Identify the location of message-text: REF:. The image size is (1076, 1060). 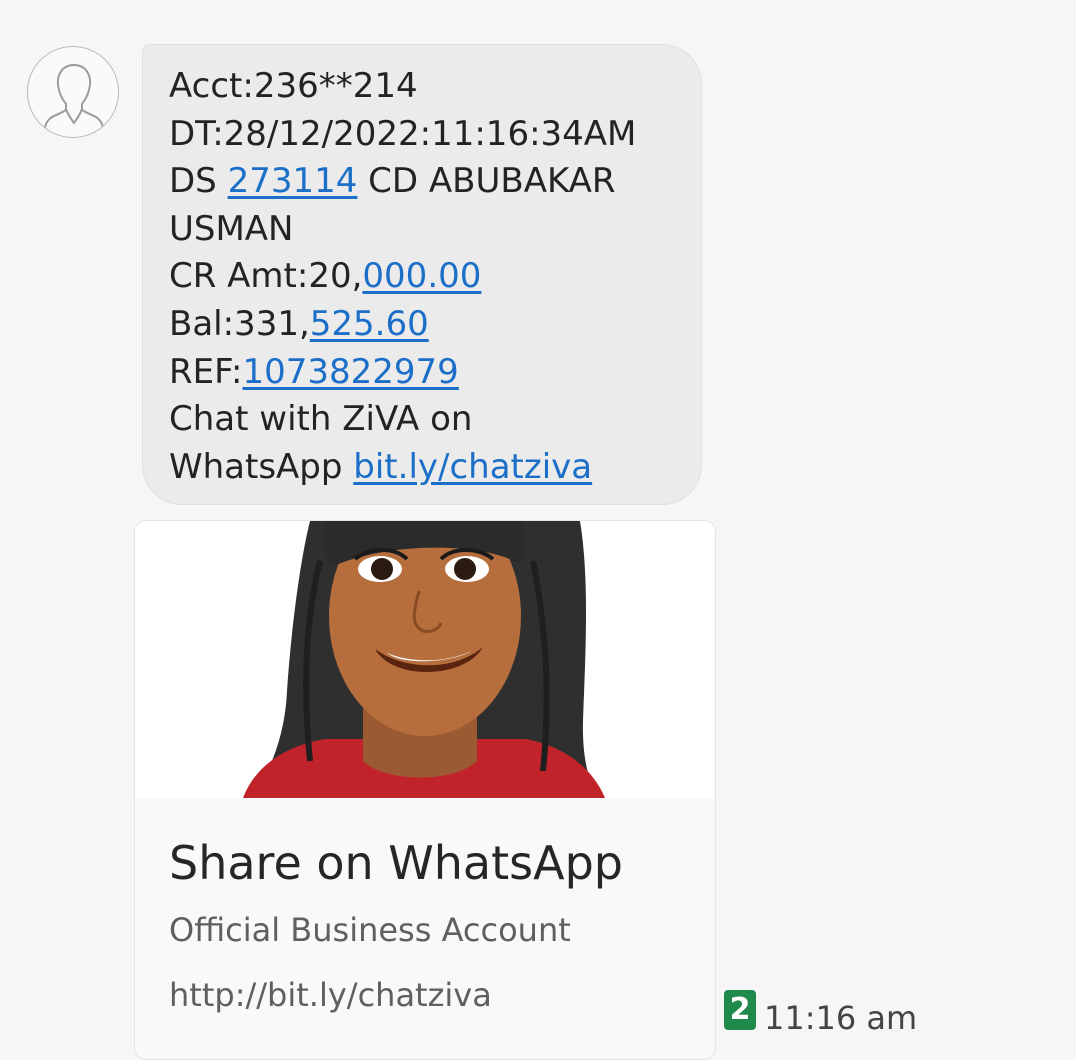
(206, 371).